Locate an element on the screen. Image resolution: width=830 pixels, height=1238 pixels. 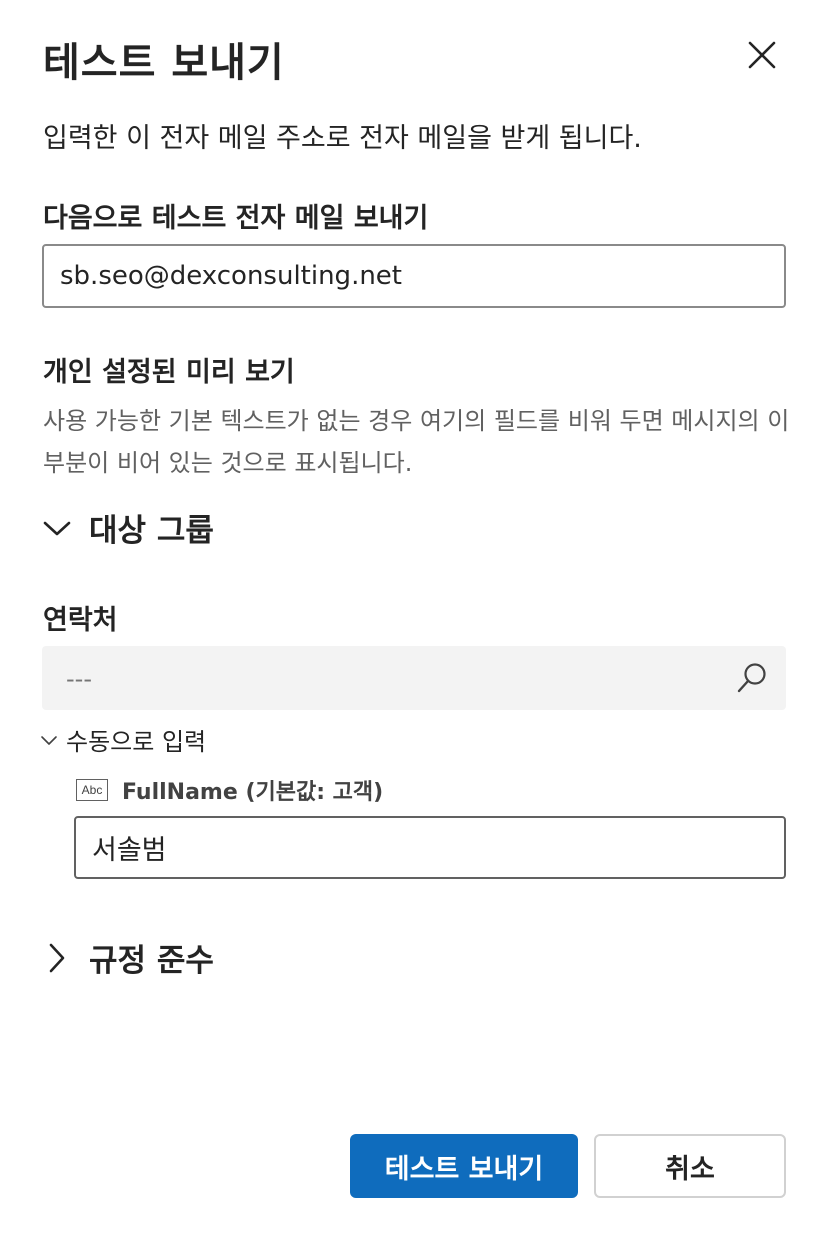
fullname-field is located at coordinates (430, 847).